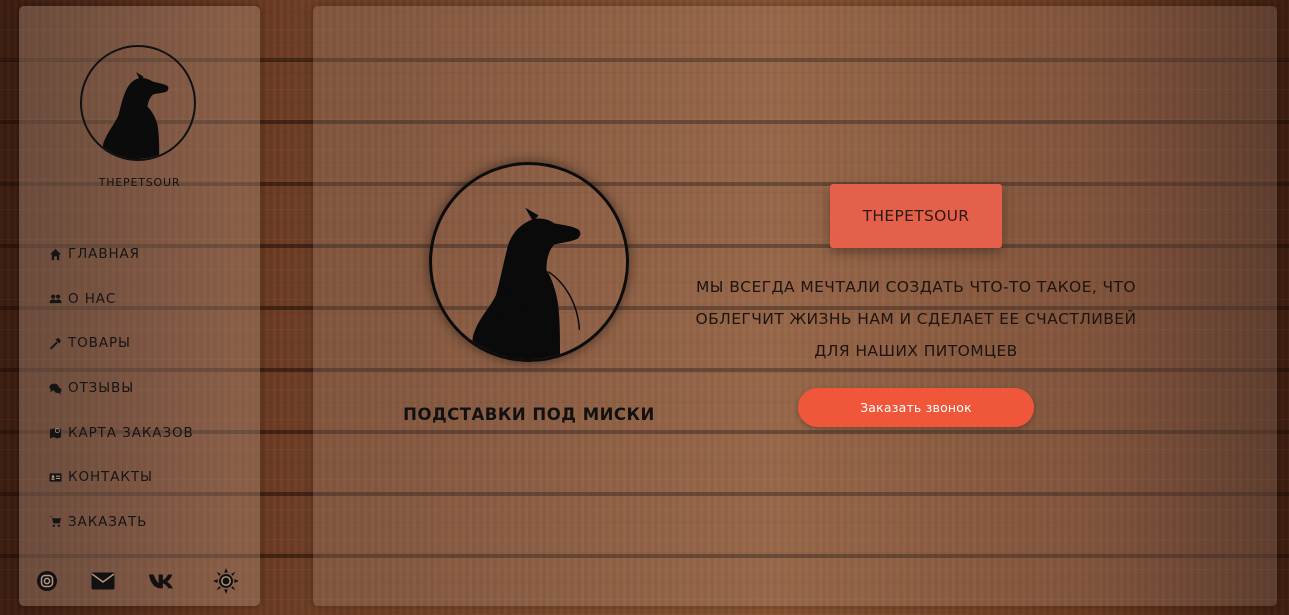 Image resolution: width=1289 pixels, height=615 pixels. I want to click on home-icon, so click(55, 254).